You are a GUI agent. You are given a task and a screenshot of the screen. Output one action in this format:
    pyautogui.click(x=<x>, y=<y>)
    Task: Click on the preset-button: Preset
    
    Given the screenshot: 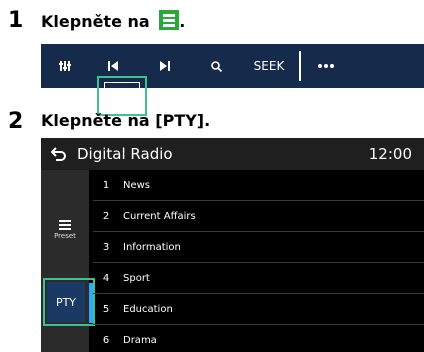 What is the action you would take?
    pyautogui.click(x=65, y=230)
    